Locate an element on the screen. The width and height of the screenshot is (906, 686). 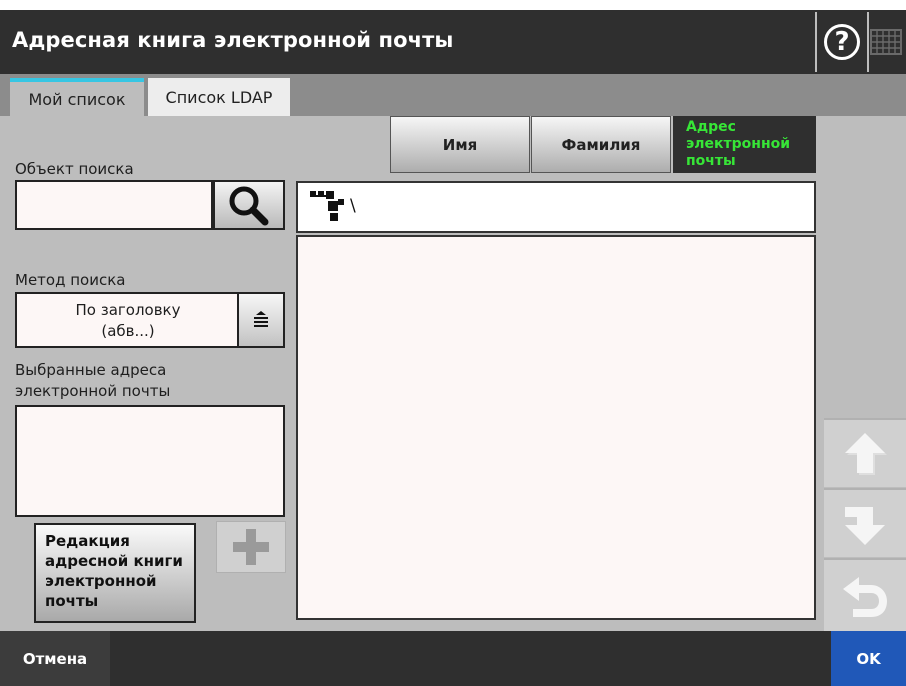
ok-button: OK is located at coordinates (868, 658).